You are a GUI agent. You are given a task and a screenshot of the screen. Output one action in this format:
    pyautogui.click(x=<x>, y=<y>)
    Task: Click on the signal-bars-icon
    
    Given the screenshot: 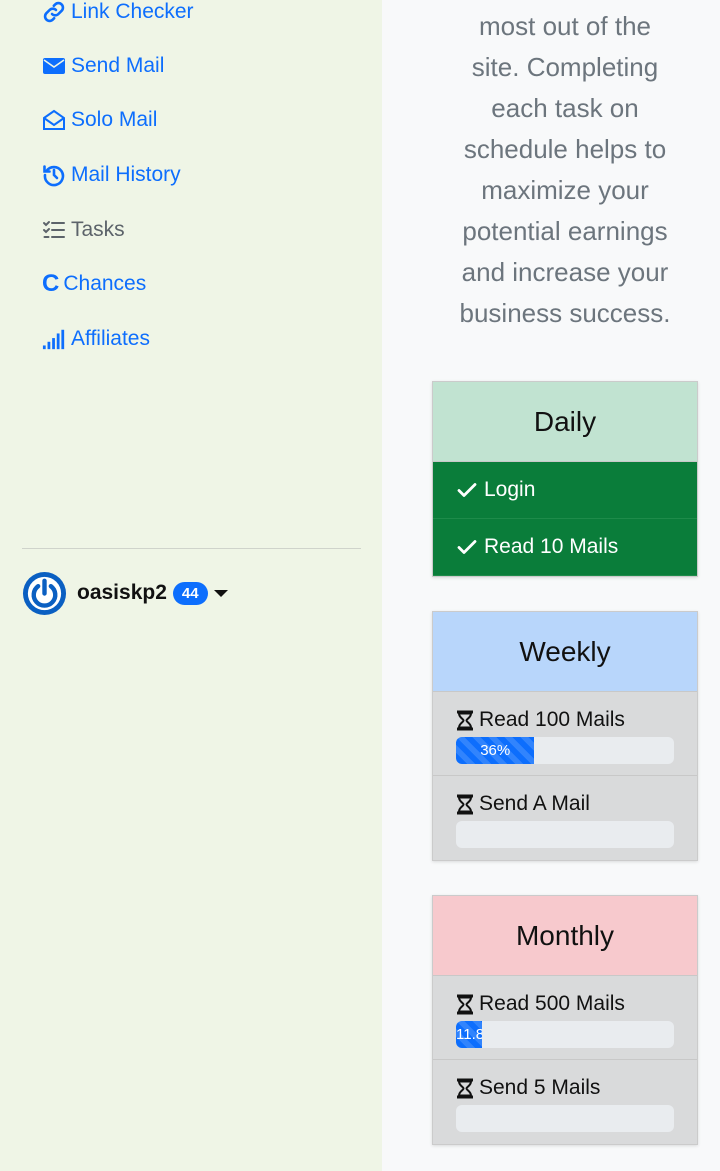 What is the action you would take?
    pyautogui.click(x=53, y=339)
    